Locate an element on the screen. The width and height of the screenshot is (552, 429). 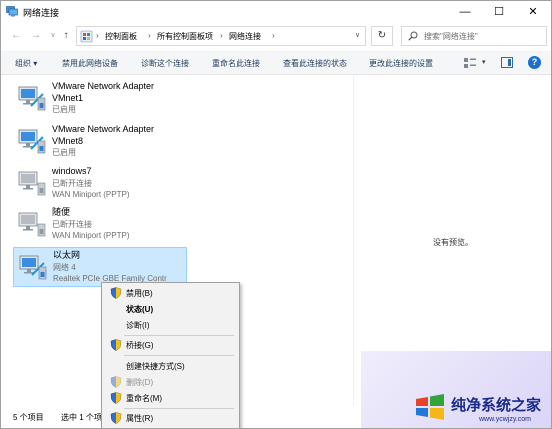
view-options-dropdown: ▾ is located at coordinates (484, 62).